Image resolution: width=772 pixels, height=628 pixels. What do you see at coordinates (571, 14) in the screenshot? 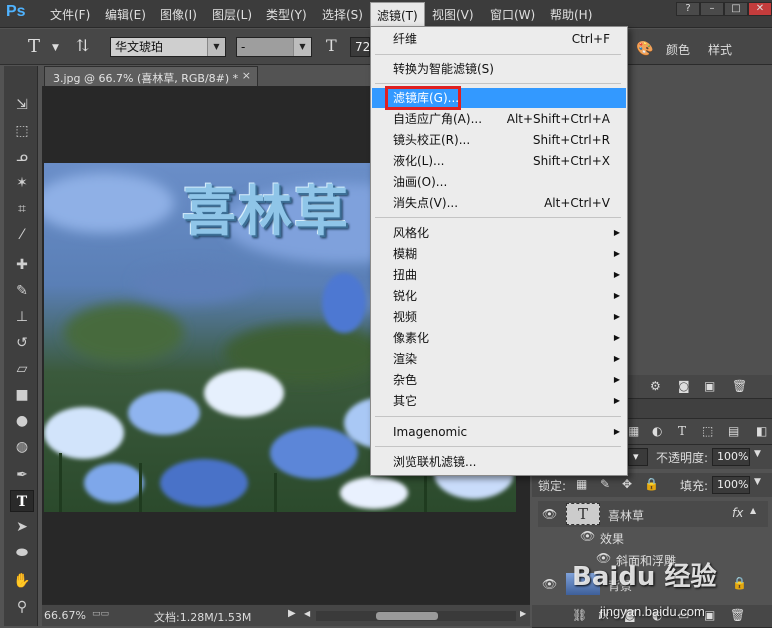
I see `menu-help: 帮助(H)` at bounding box center [571, 14].